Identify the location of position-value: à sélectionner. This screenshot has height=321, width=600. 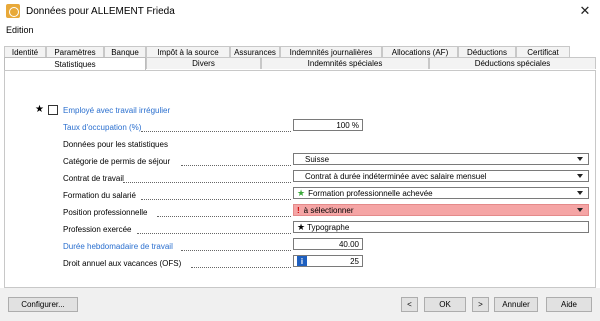
(328, 210).